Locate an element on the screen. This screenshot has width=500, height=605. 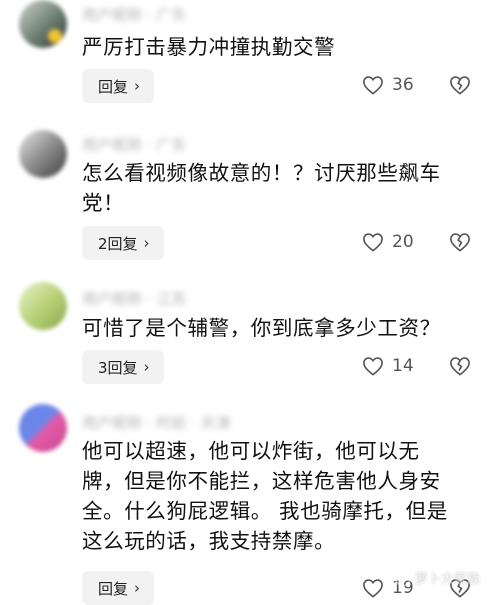
like-button: 20 is located at coordinates (388, 242).